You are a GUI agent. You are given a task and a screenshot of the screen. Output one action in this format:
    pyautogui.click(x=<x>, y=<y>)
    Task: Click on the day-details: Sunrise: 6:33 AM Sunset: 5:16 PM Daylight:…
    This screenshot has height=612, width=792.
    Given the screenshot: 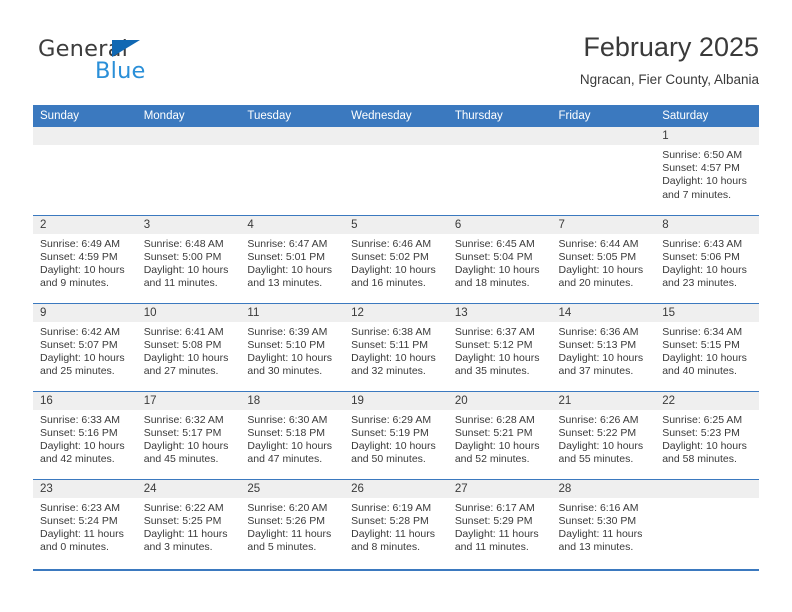 What is the action you would take?
    pyautogui.click(x=85, y=438)
    